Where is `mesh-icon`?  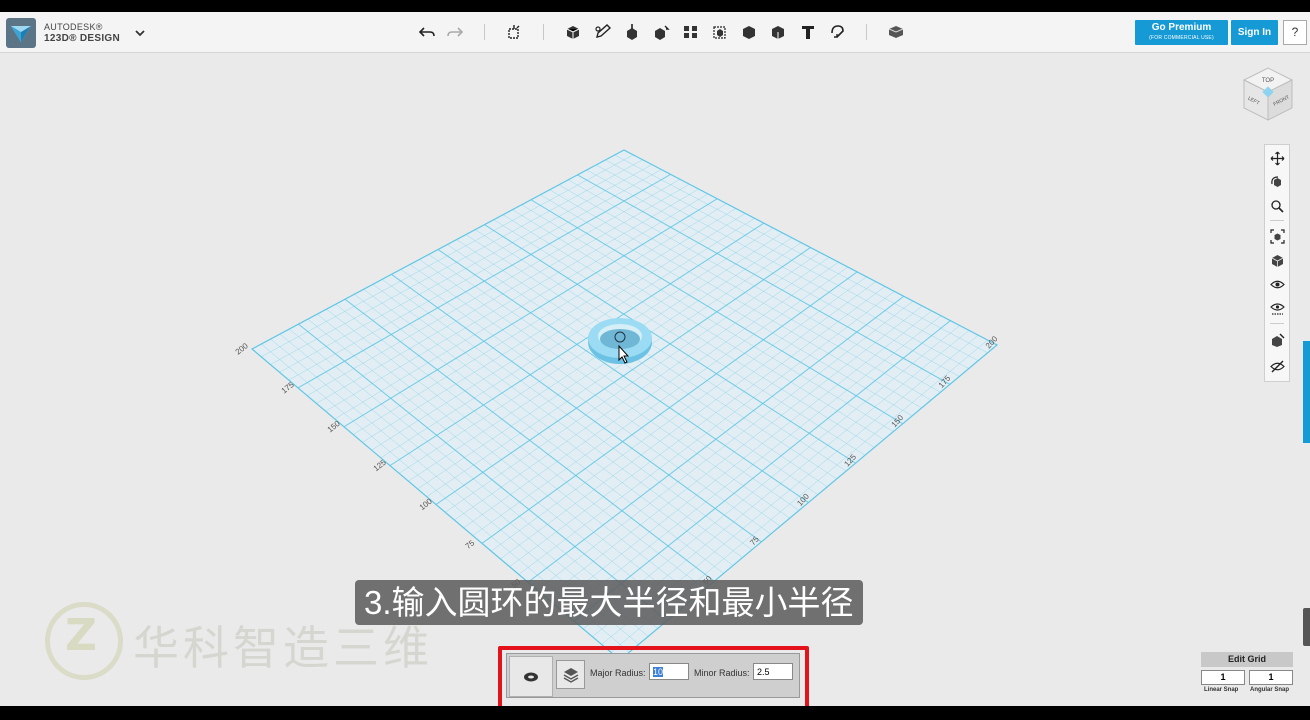 mesh-icon is located at coordinates (1277, 340).